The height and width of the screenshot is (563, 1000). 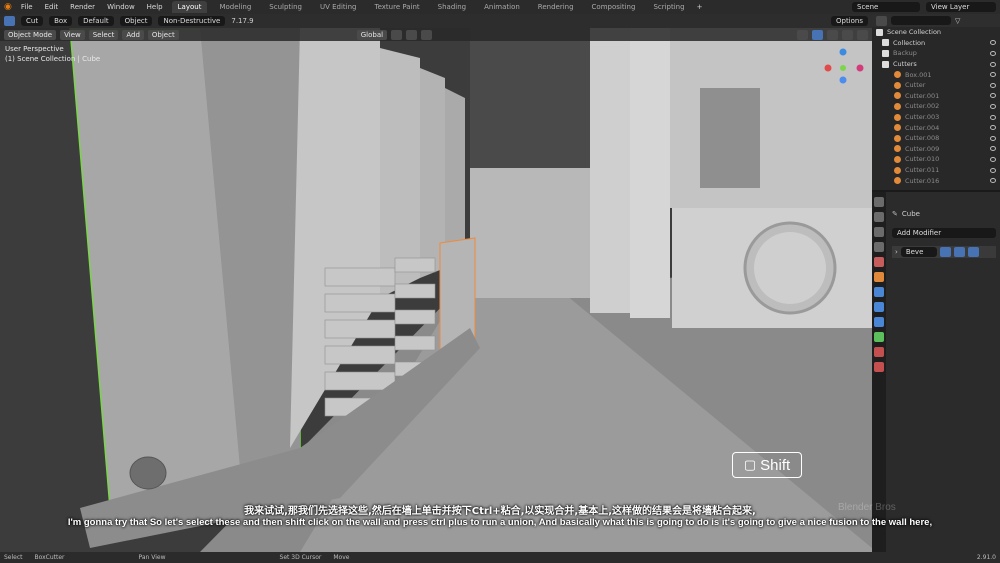 What do you see at coordinates (614, 7) in the screenshot?
I see `tab-compositing: Compositing` at bounding box center [614, 7].